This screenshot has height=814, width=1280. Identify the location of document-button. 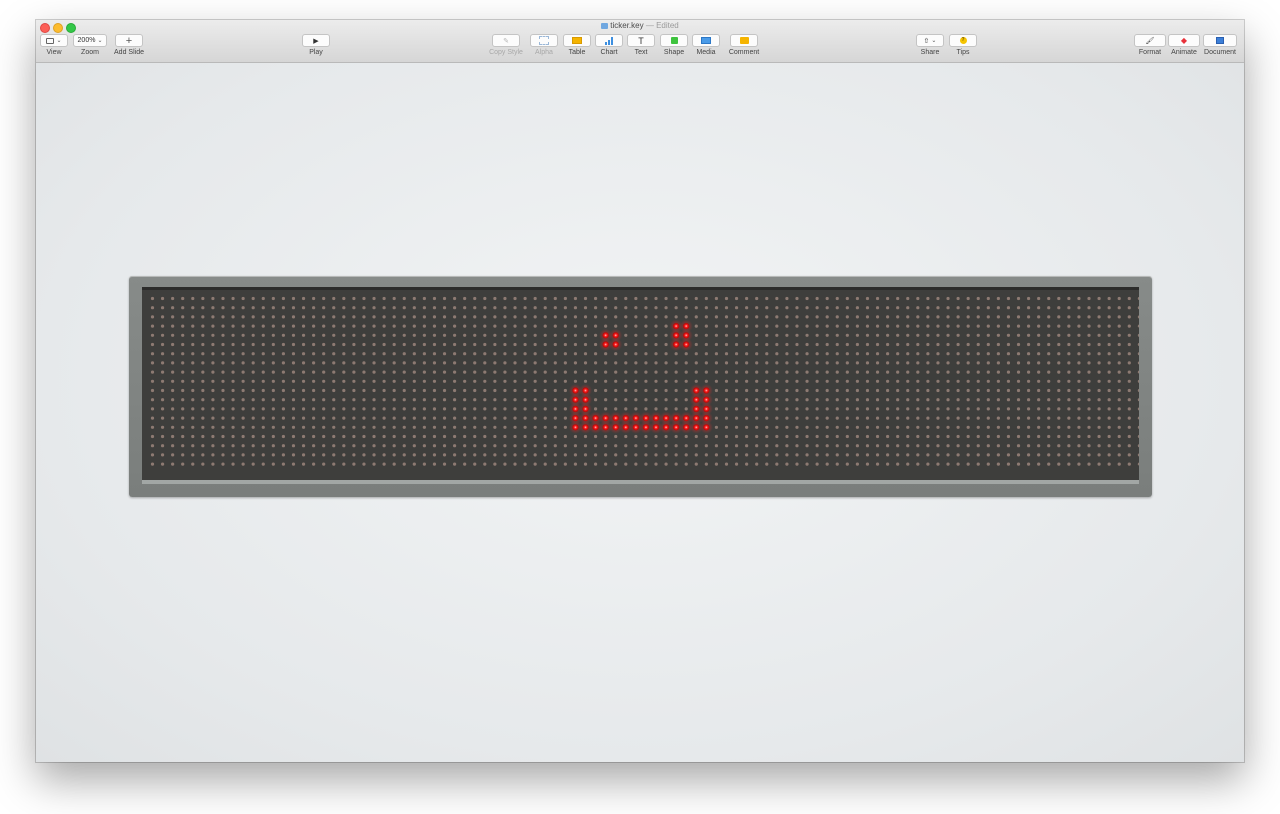
(1220, 40).